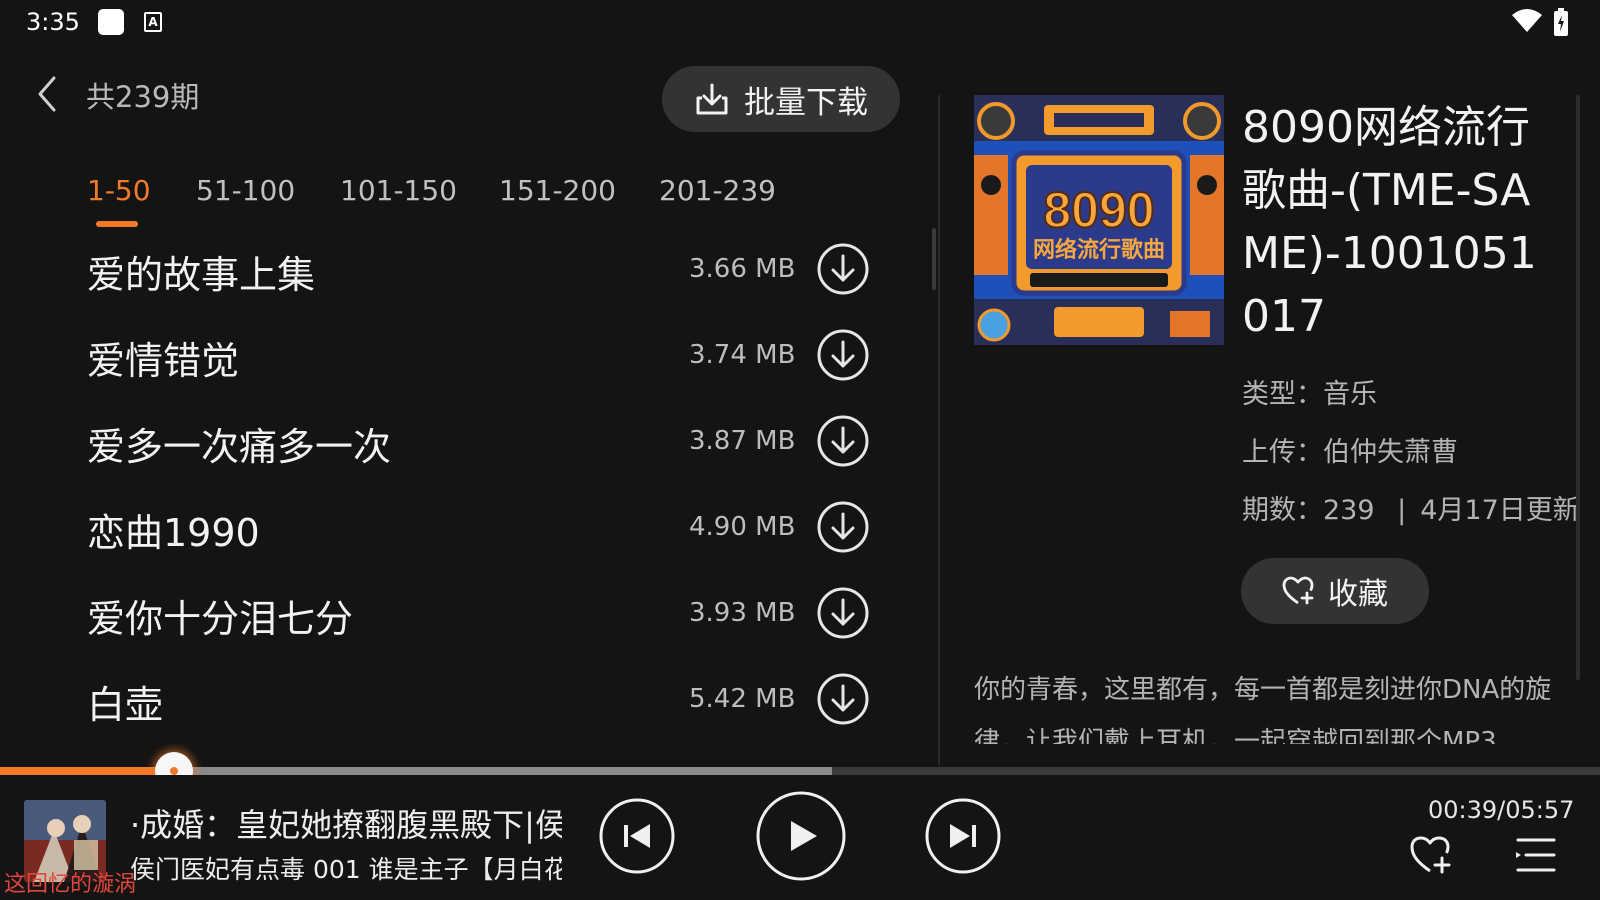 The width and height of the screenshot is (1600, 900). Describe the element at coordinates (245, 190) in the screenshot. I see `tab-51-100: 51-100` at that location.